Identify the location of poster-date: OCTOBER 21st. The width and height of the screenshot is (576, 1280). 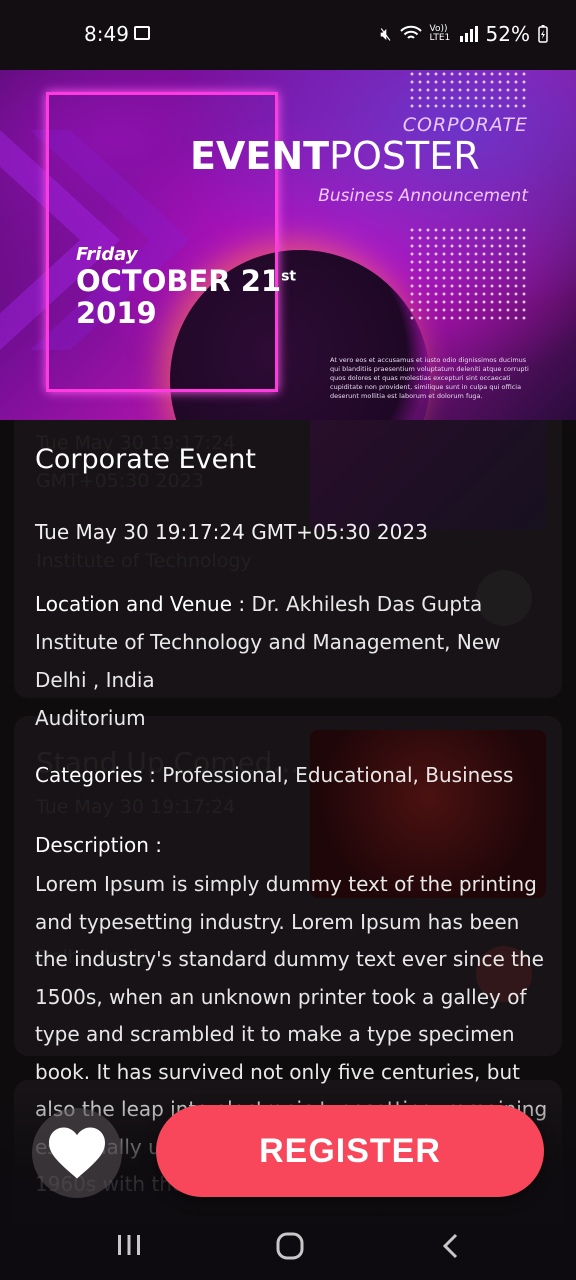
(186, 281).